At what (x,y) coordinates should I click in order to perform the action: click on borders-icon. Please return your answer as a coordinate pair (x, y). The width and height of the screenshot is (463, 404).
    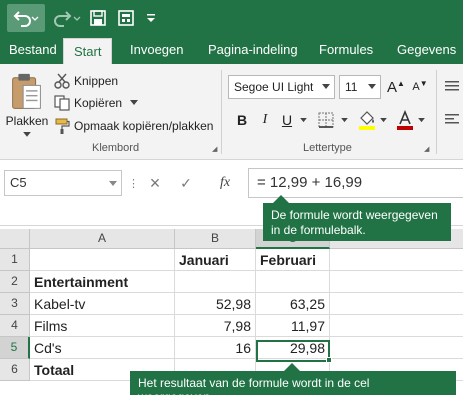
    Looking at the image, I should click on (326, 120).